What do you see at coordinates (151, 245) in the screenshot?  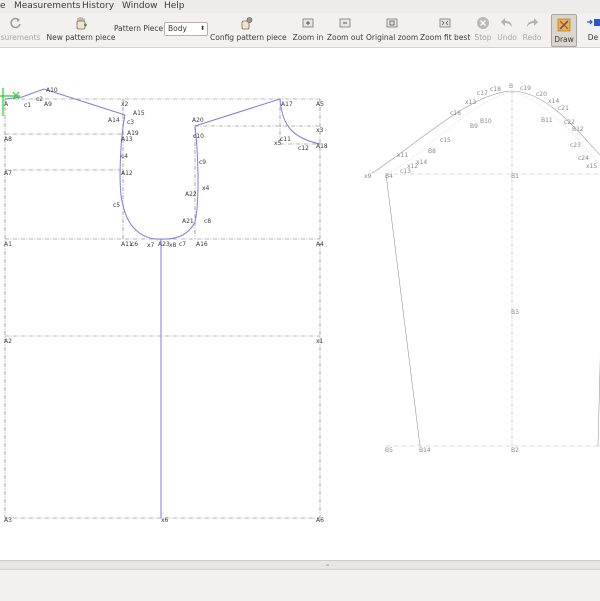 I see `point-x7: x7` at bounding box center [151, 245].